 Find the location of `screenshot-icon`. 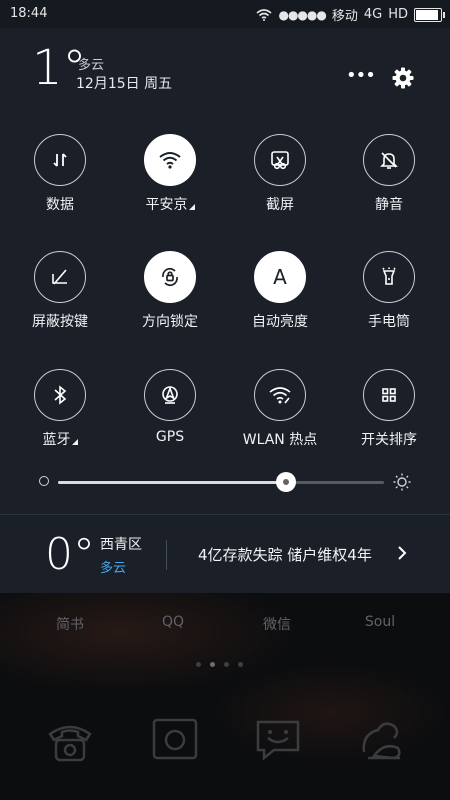

screenshot-icon is located at coordinates (280, 160).